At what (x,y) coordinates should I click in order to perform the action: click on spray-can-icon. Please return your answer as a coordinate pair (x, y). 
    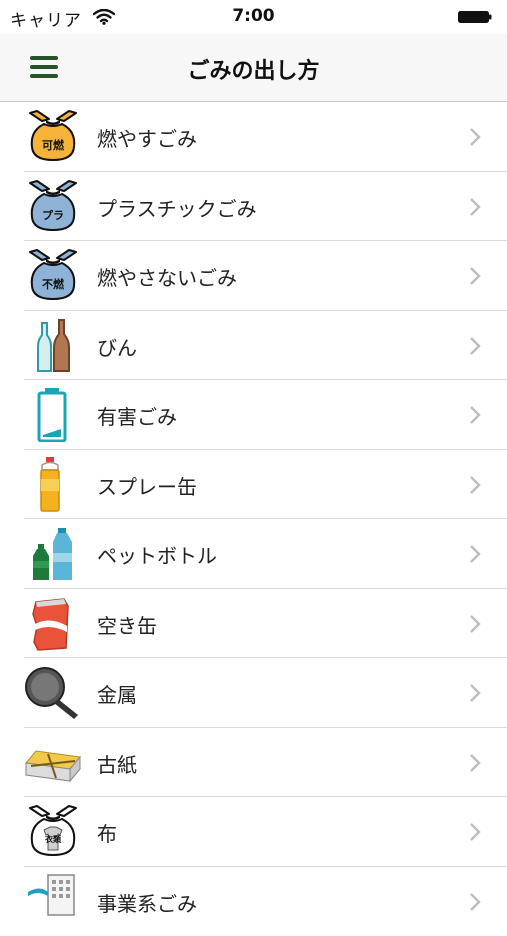
    Looking at the image, I should click on (53, 484).